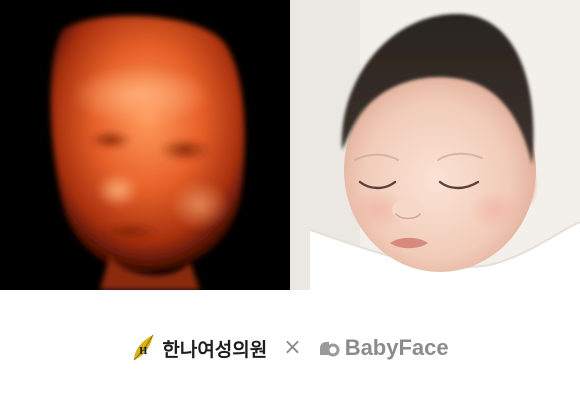 The image size is (580, 406). Describe the element at coordinates (396, 347) in the screenshot. I see `product-name: BabyFace` at that location.